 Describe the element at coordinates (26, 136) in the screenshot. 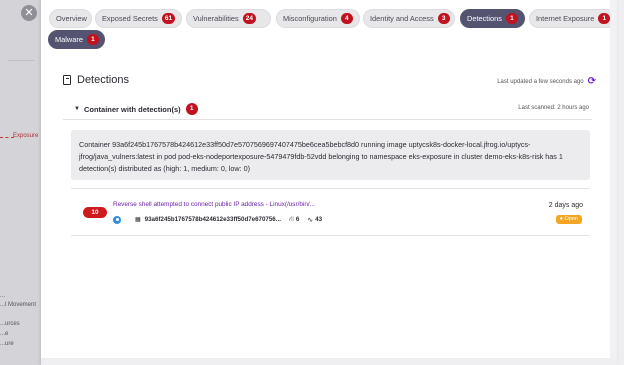

I see `background-exposure-label: Exposure` at that location.